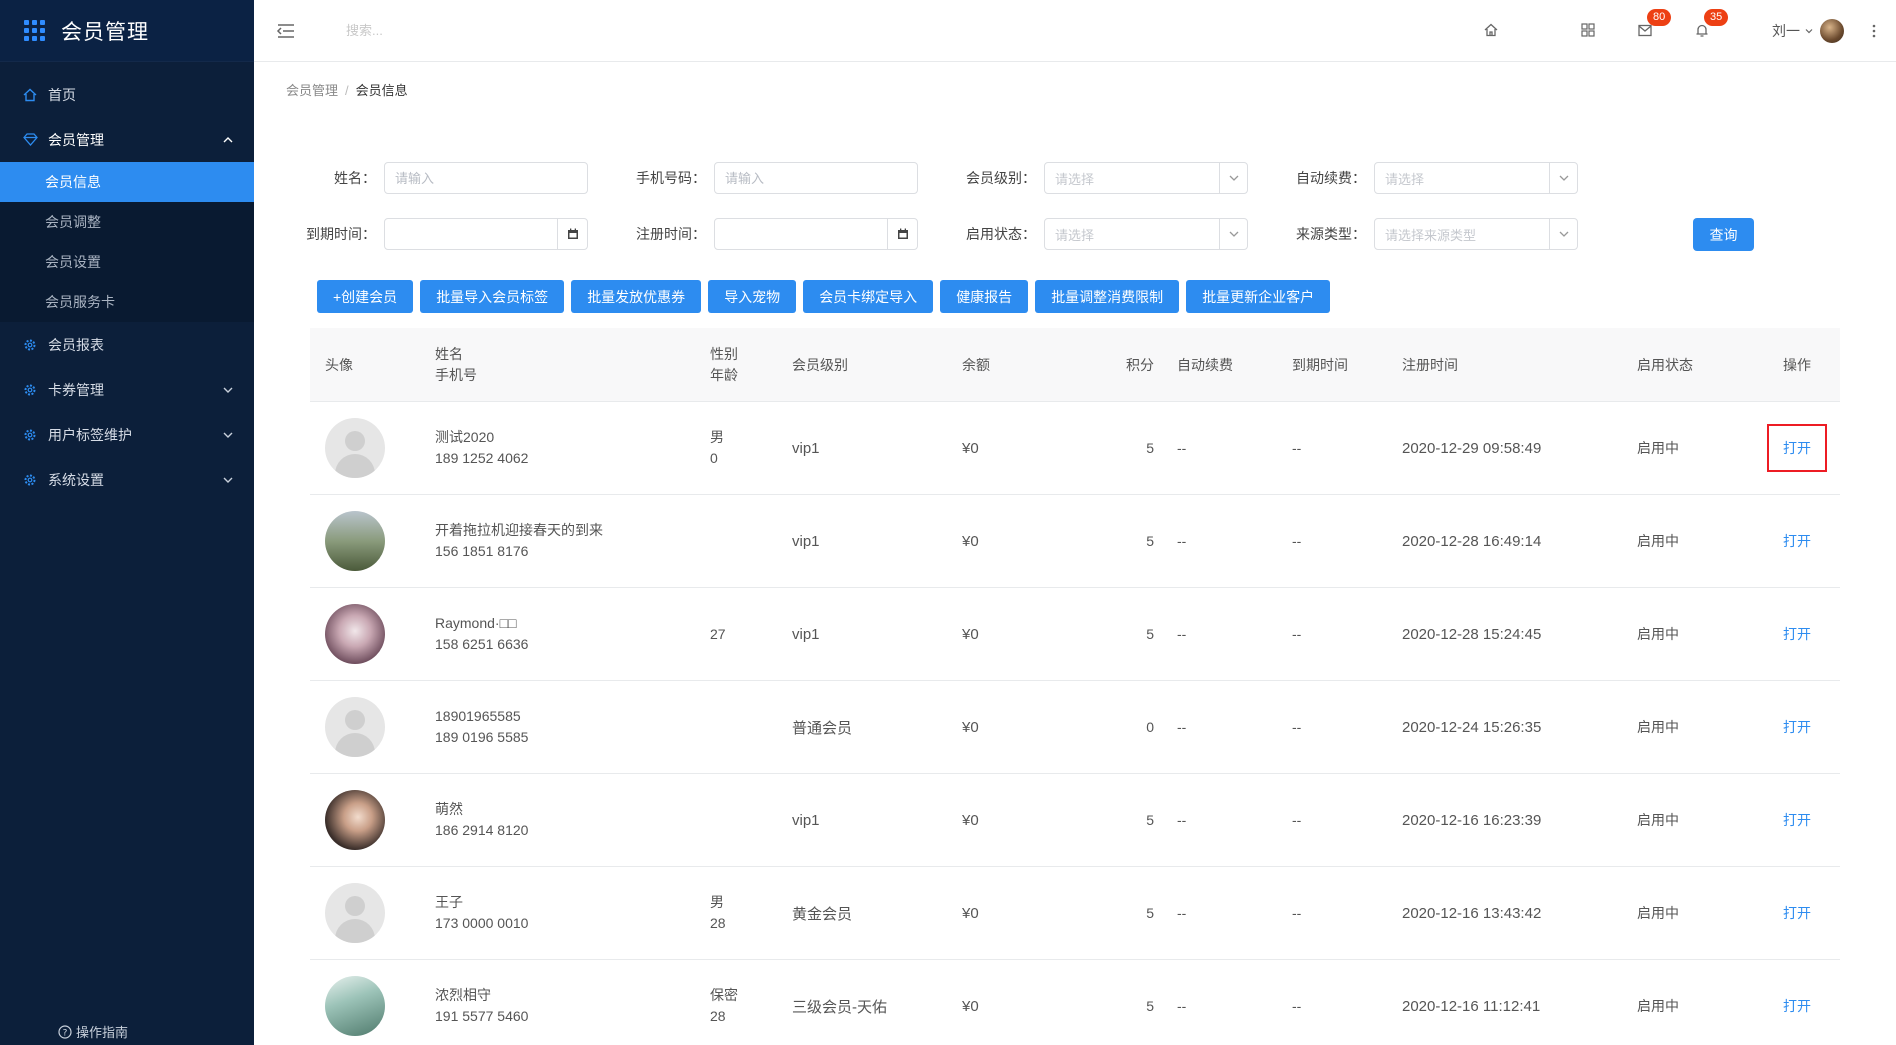 Image resolution: width=1896 pixels, height=1045 pixels. What do you see at coordinates (1107, 296) in the screenshot?
I see `adjust-limit-button: 批量调整消费限制` at bounding box center [1107, 296].